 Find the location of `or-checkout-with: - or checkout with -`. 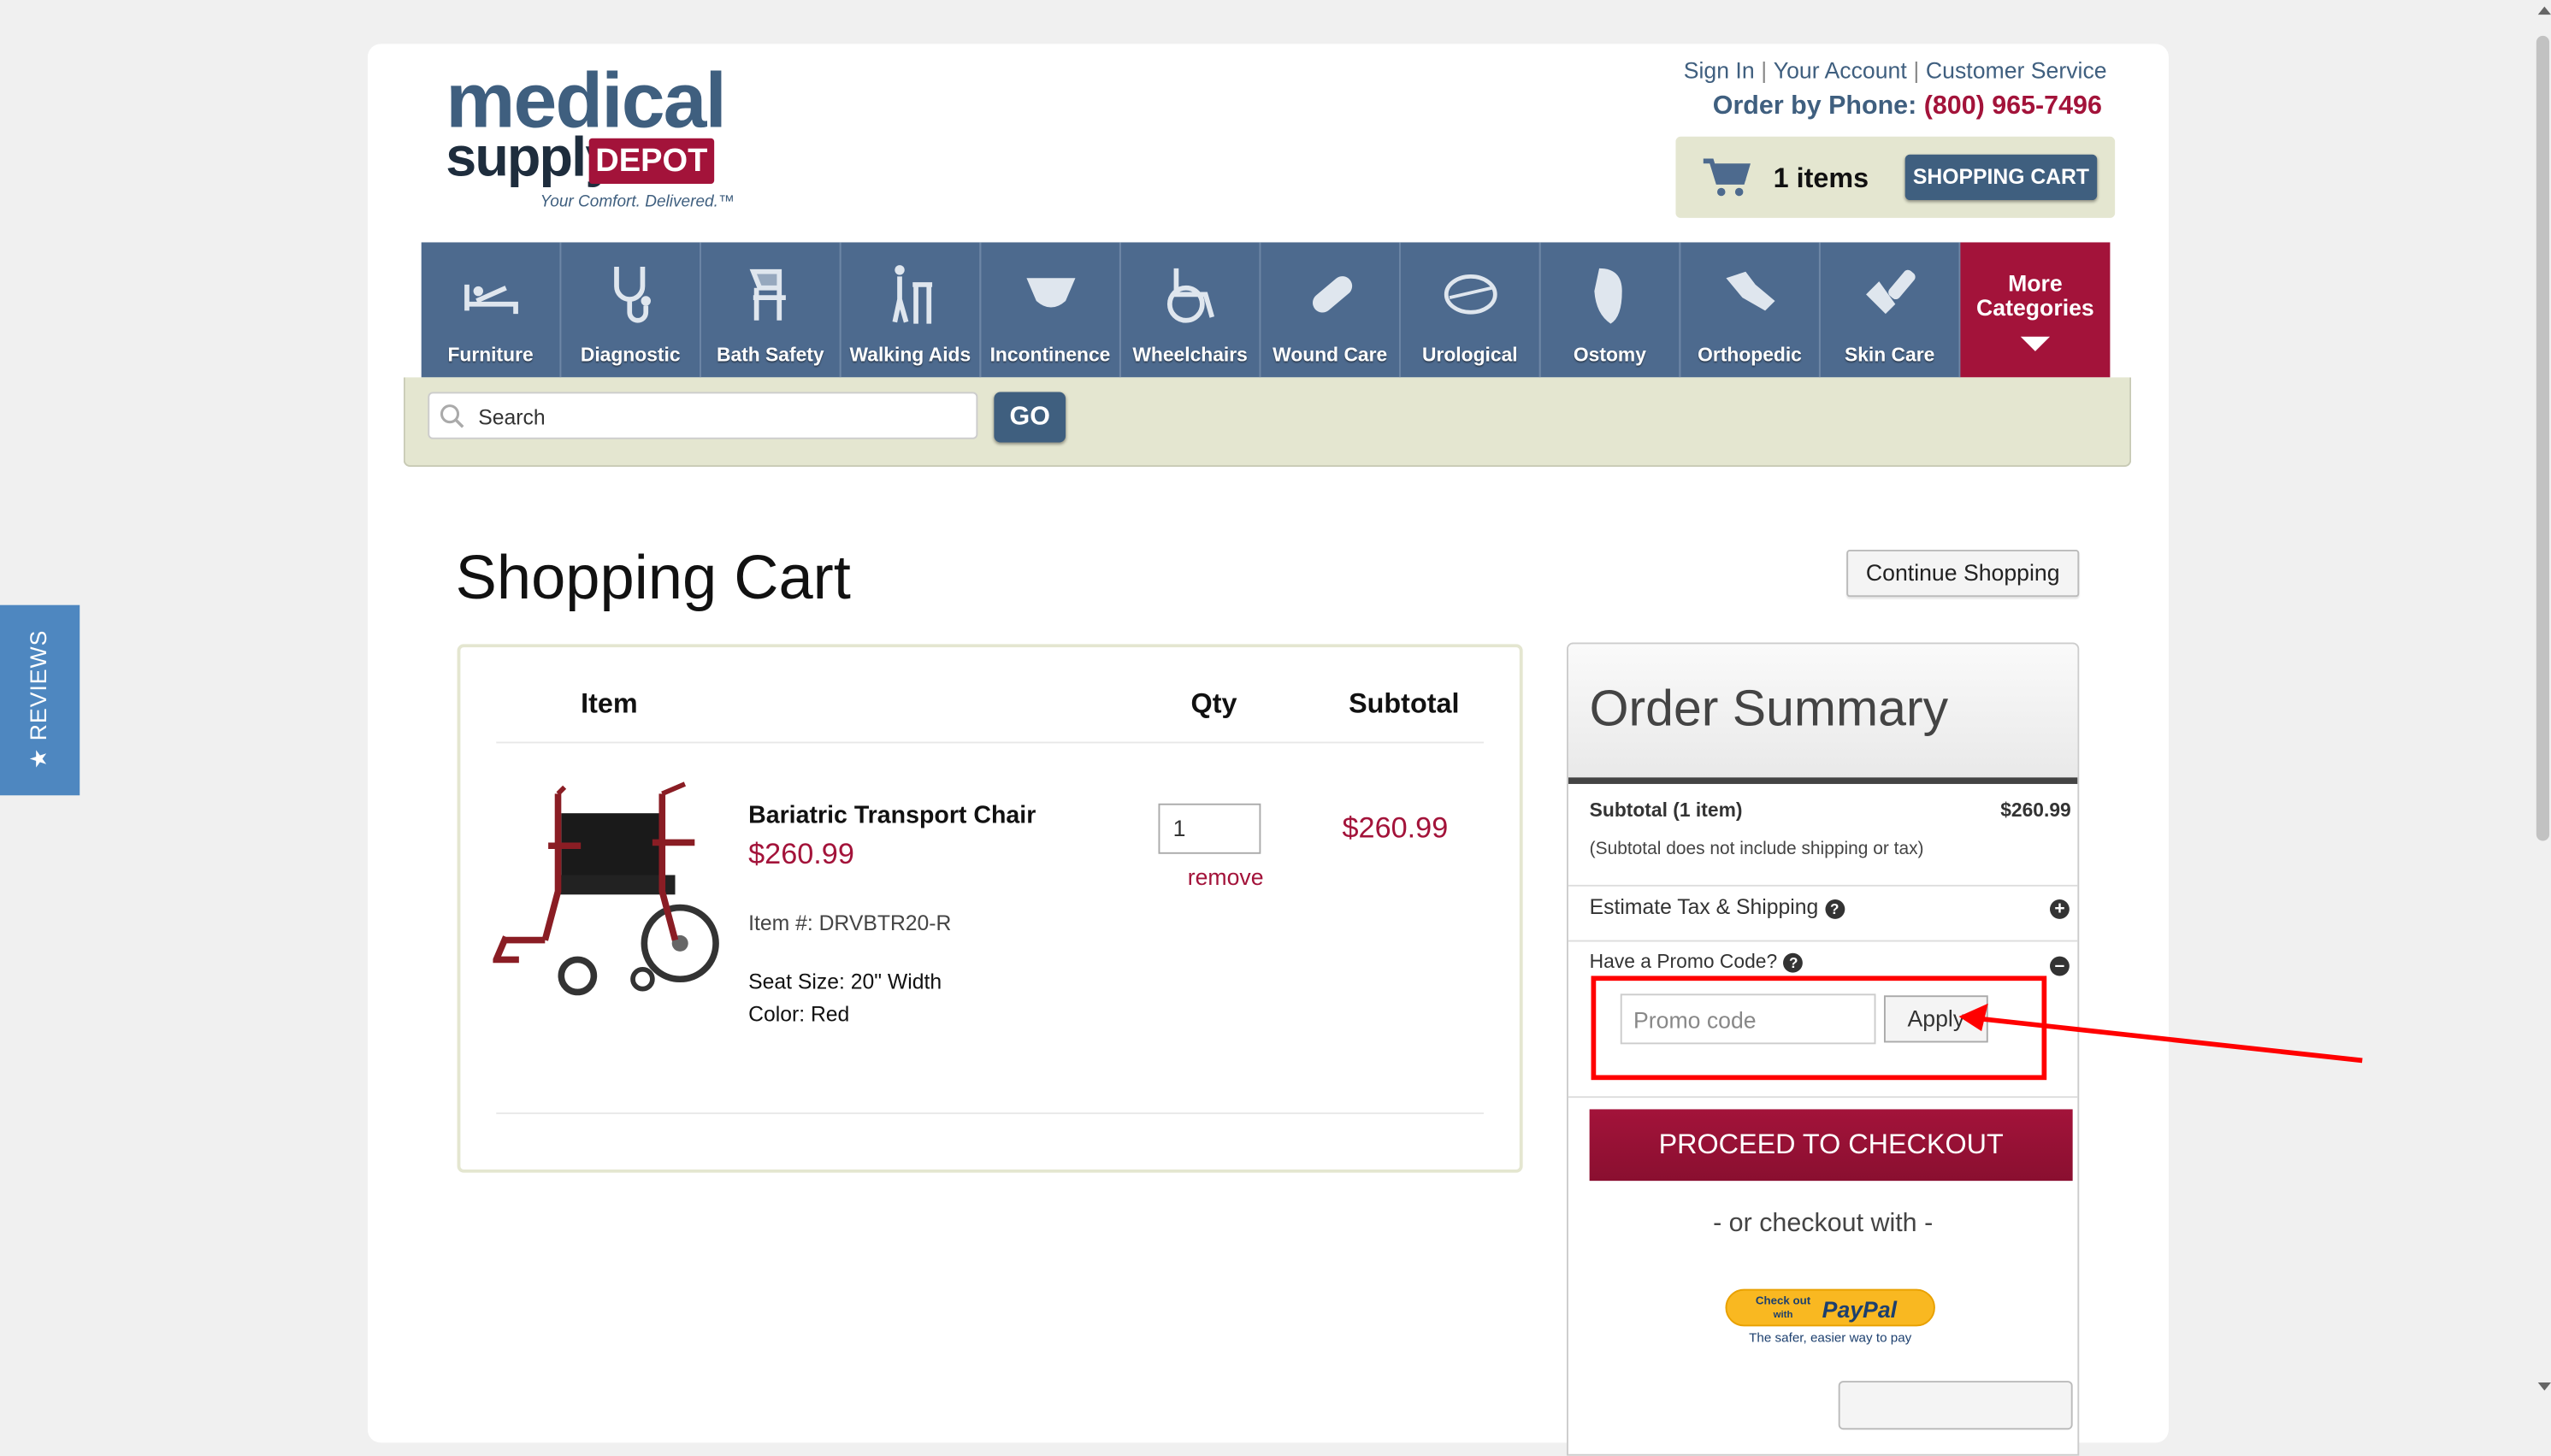

or-checkout-with: - or checkout with - is located at coordinates (1823, 1224).